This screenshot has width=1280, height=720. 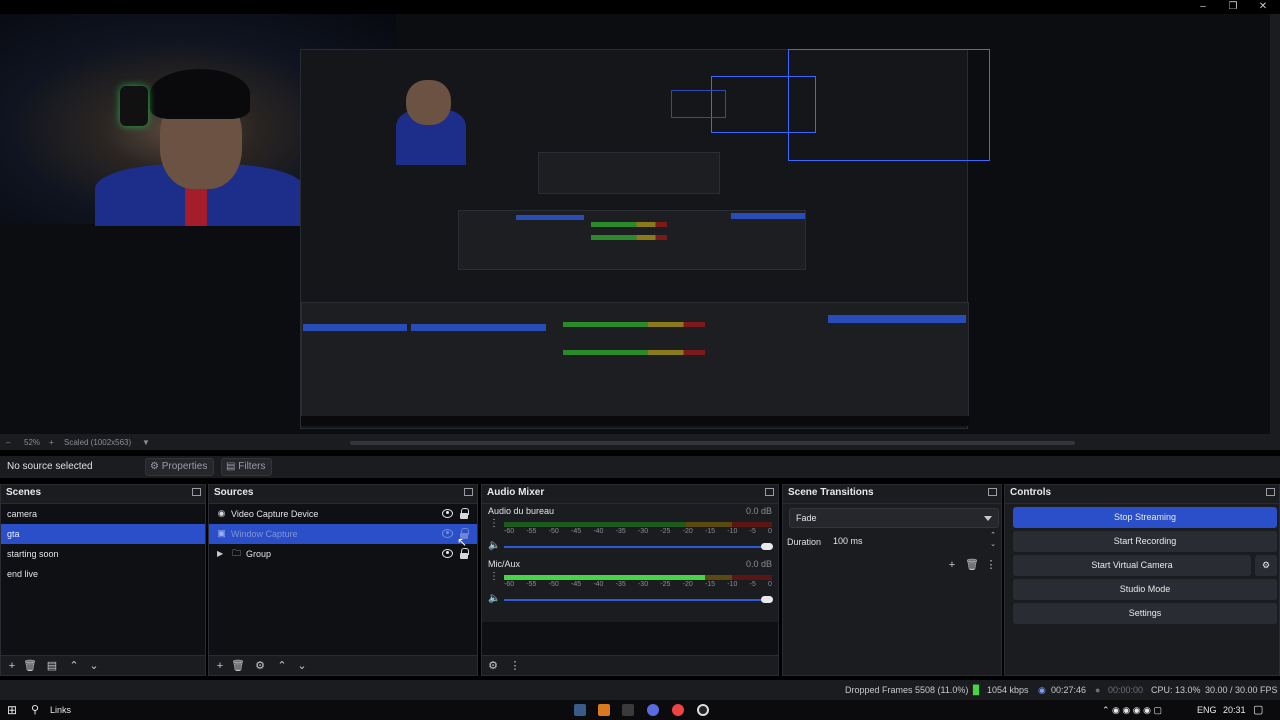 I want to click on search-icon: ⚲, so click(x=35, y=710).